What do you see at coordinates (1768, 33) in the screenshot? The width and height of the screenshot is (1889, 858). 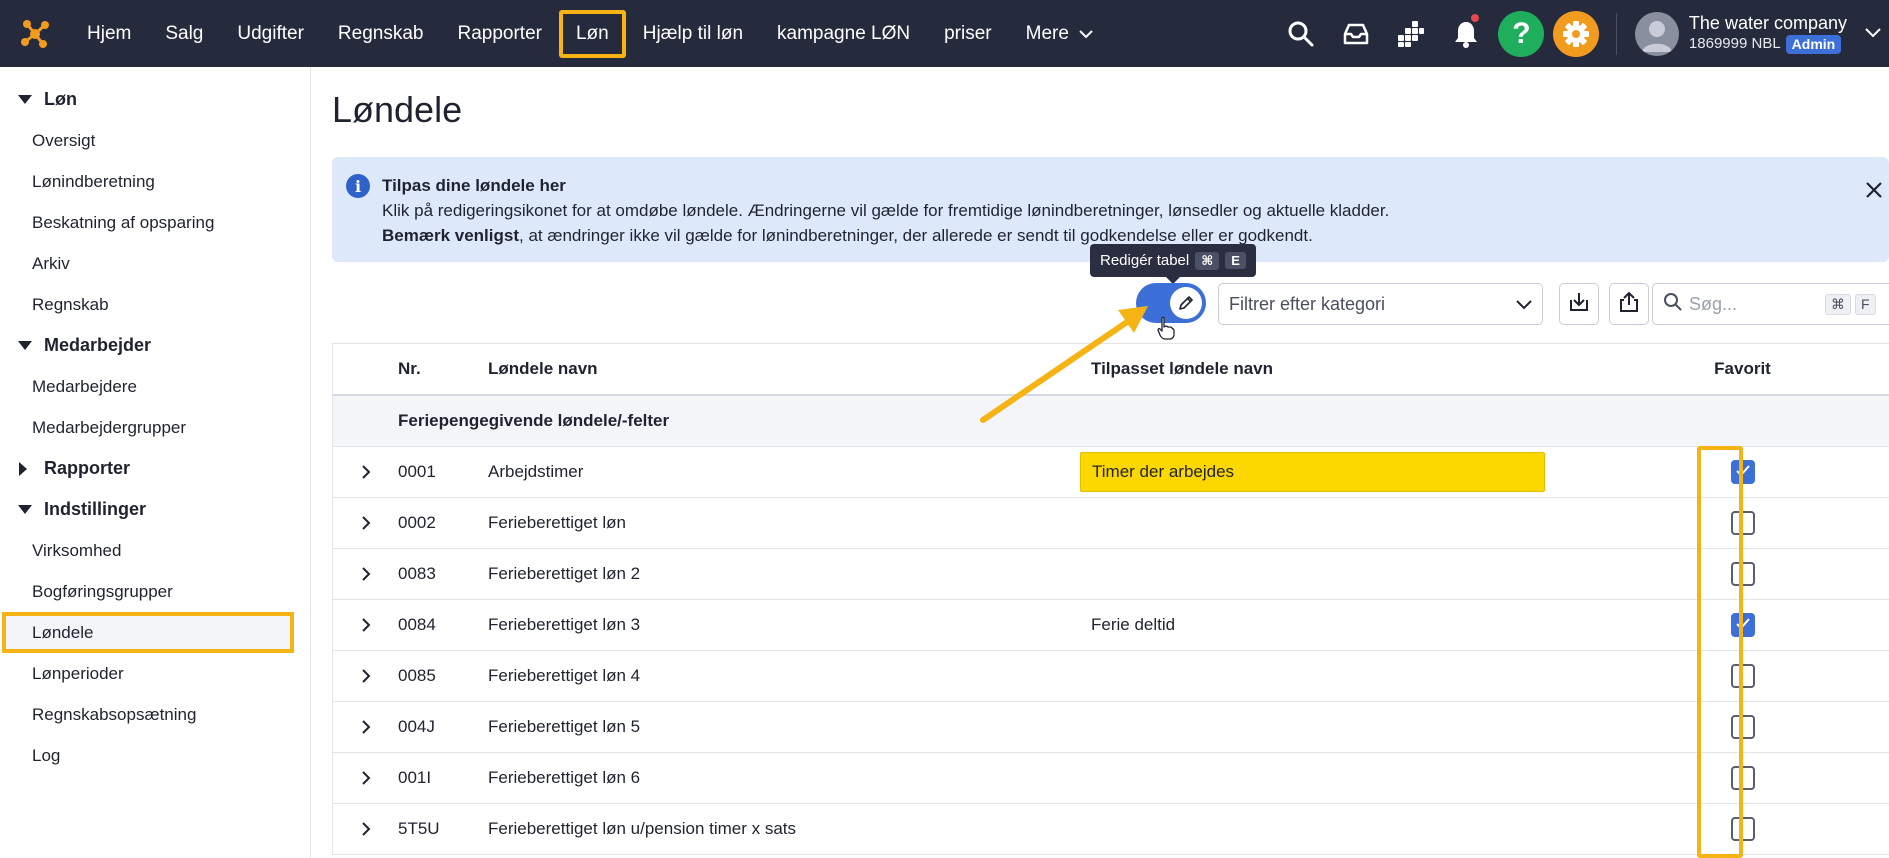 I see `company-switcher: The water company 1869999 NBL Admin` at bounding box center [1768, 33].